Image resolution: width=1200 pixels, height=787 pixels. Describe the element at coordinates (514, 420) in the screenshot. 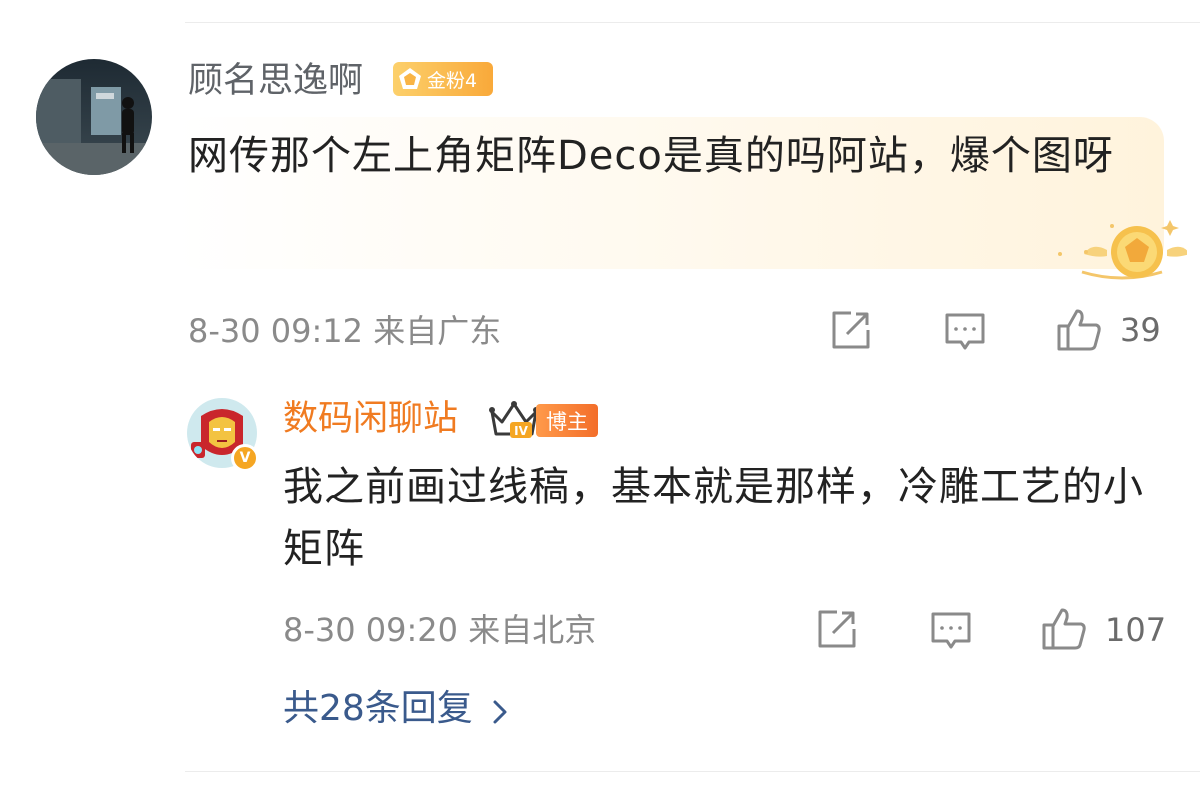

I see `crown-icon: IV` at that location.